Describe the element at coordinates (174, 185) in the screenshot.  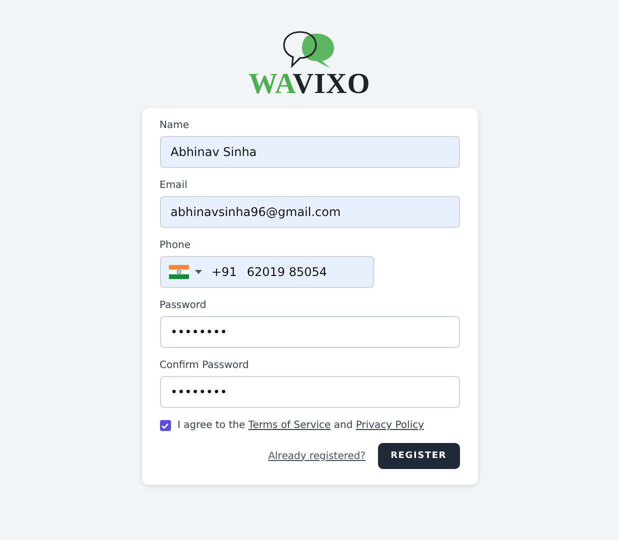
I see `field-label: Email` at that location.